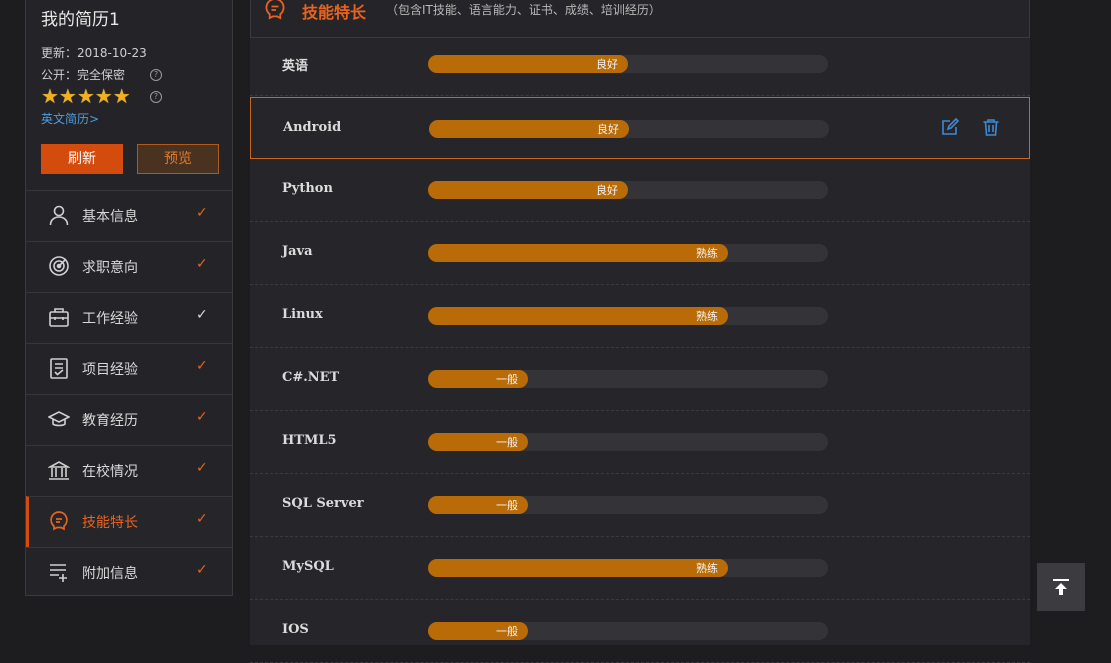  What do you see at coordinates (70, 118) in the screenshot?
I see `english-resume-link: 英文简历>` at bounding box center [70, 118].